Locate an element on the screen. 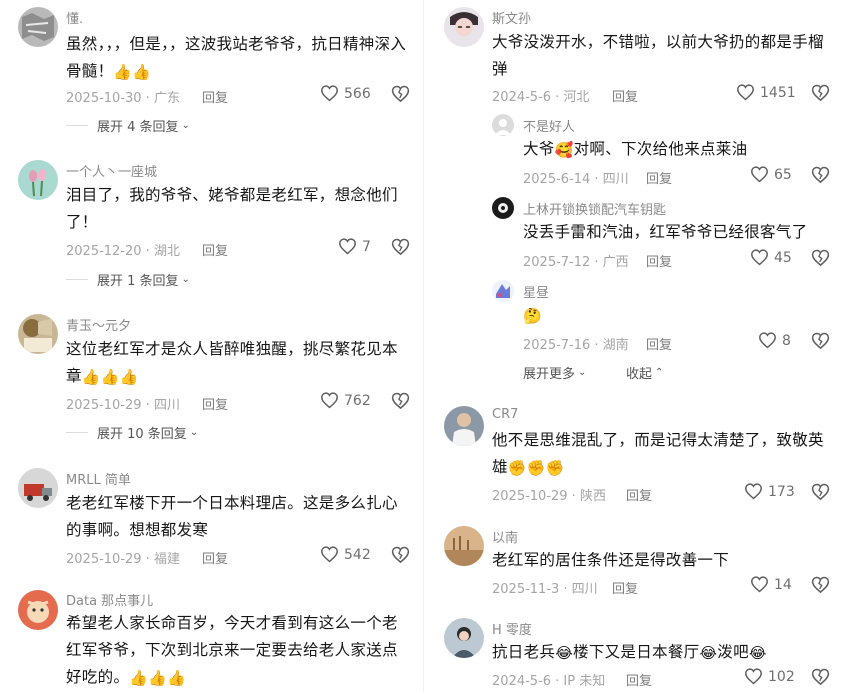  comment-date-location: 2025-11-3 · 四川 is located at coordinates (545, 589).